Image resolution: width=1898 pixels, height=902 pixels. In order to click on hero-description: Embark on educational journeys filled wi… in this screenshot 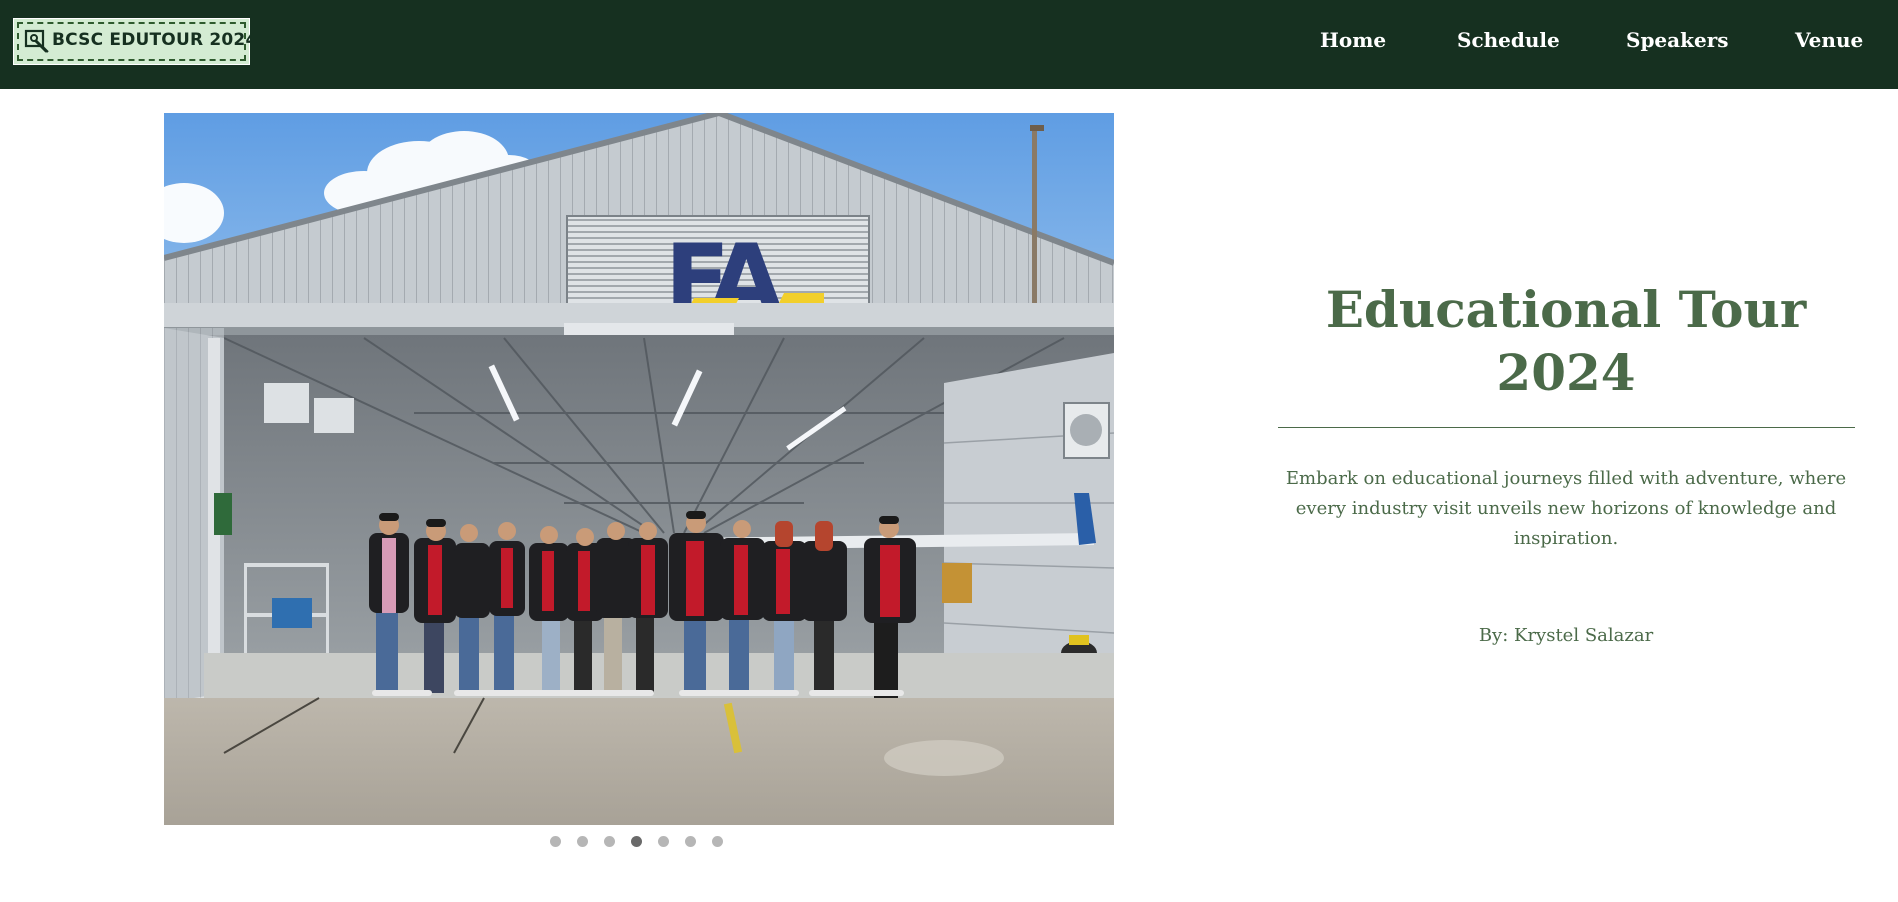, I will do `click(1566, 508)`.